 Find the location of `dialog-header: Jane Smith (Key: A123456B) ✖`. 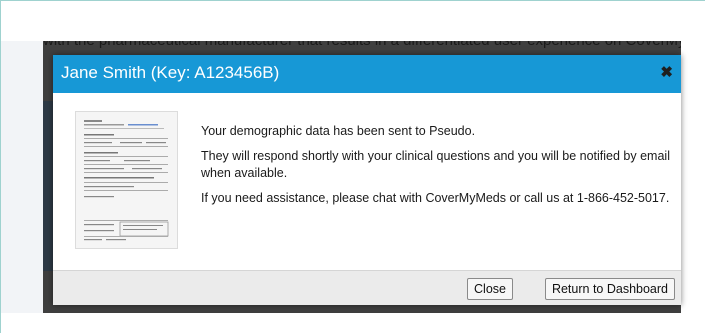

dialog-header: Jane Smith (Key: A123456B) ✖ is located at coordinates (367, 74).